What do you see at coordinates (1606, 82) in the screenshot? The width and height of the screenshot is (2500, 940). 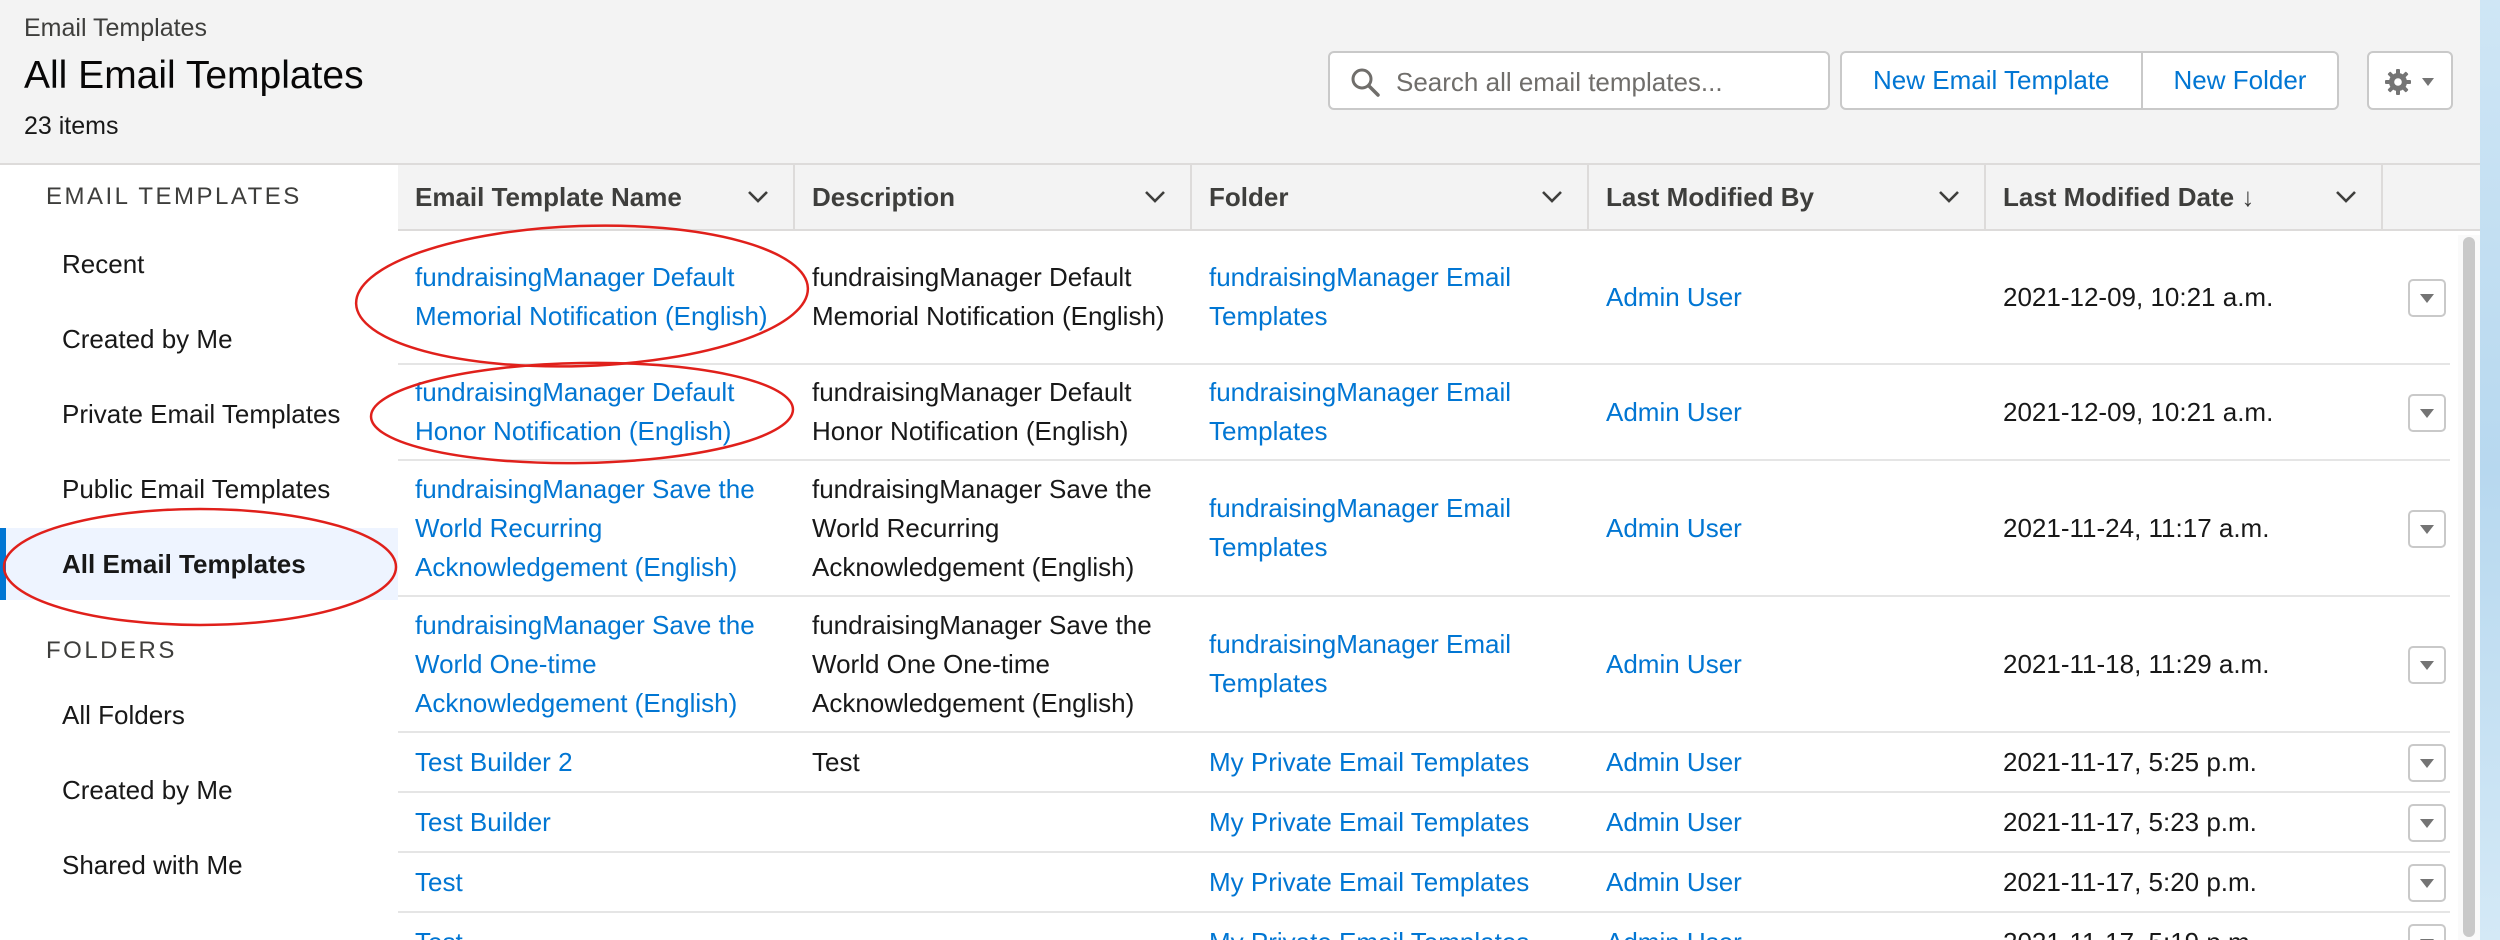 I see `search-input` at bounding box center [1606, 82].